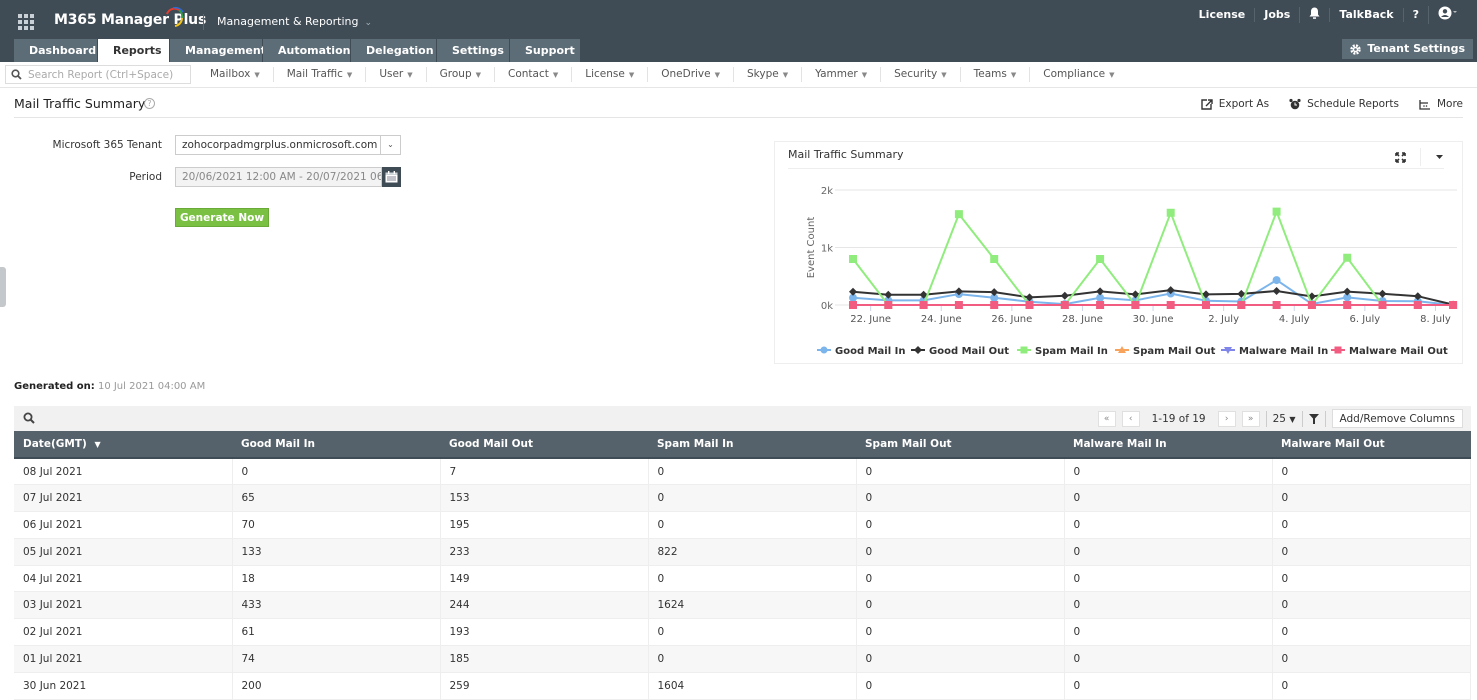  Describe the element at coordinates (222, 217) in the screenshot. I see `generate-now-button: Generate Now` at that location.